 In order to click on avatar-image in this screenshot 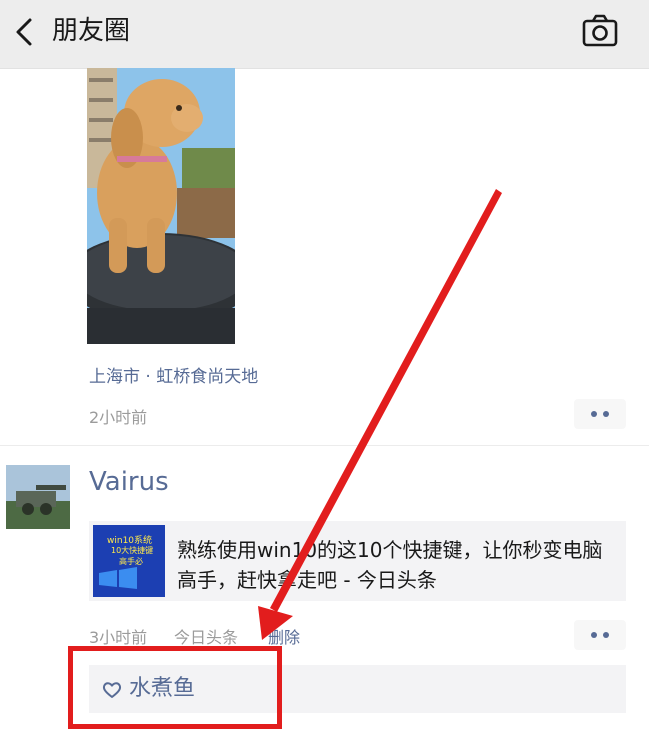, I will do `click(38, 497)`.